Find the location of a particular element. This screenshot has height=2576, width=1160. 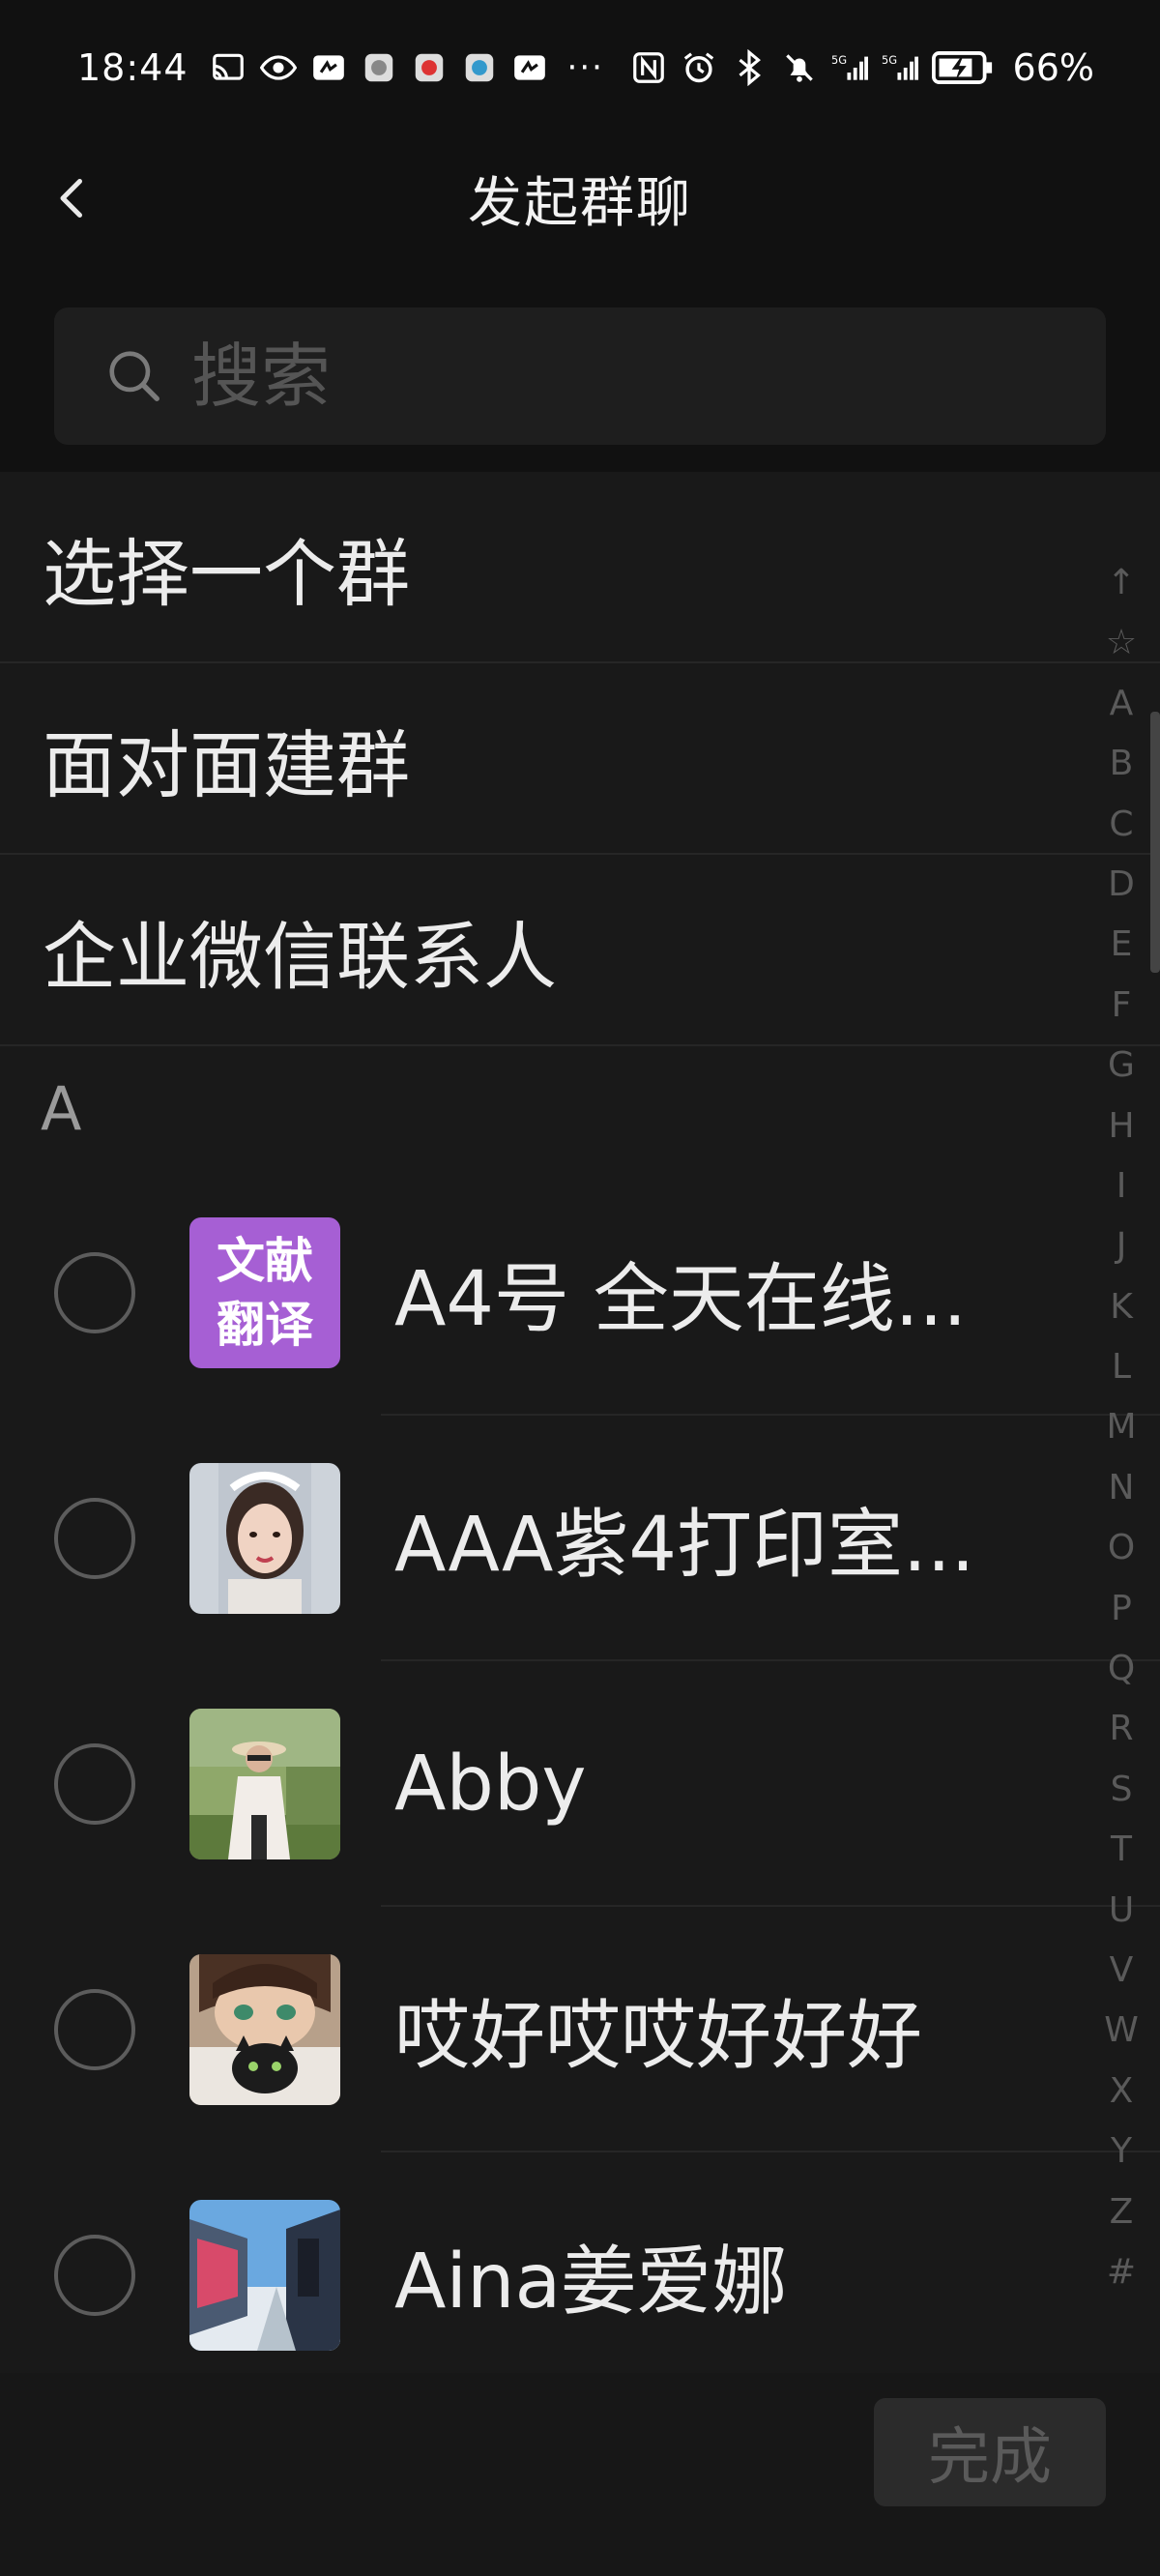

index-letter: # is located at coordinates (1121, 2272).